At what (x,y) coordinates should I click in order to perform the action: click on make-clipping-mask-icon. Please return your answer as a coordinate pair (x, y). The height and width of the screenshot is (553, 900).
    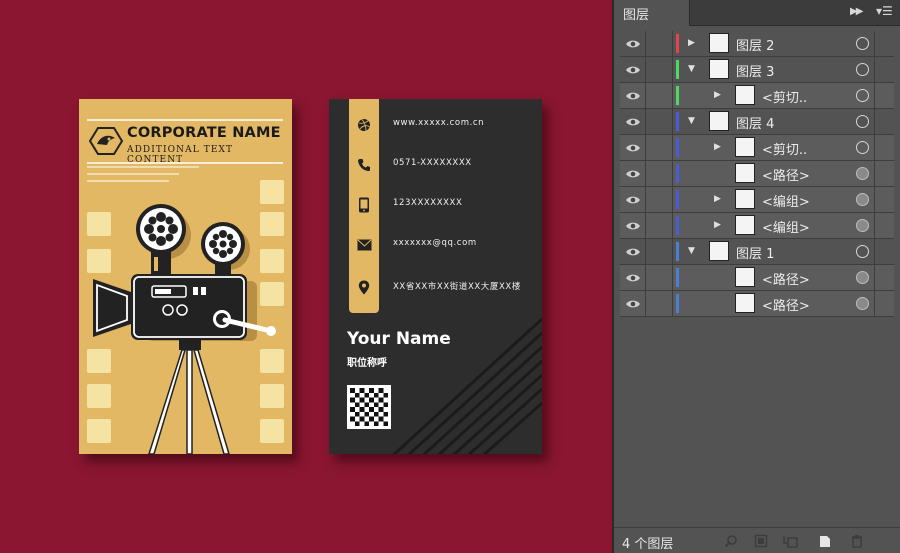
    Looking at the image, I should click on (761, 541).